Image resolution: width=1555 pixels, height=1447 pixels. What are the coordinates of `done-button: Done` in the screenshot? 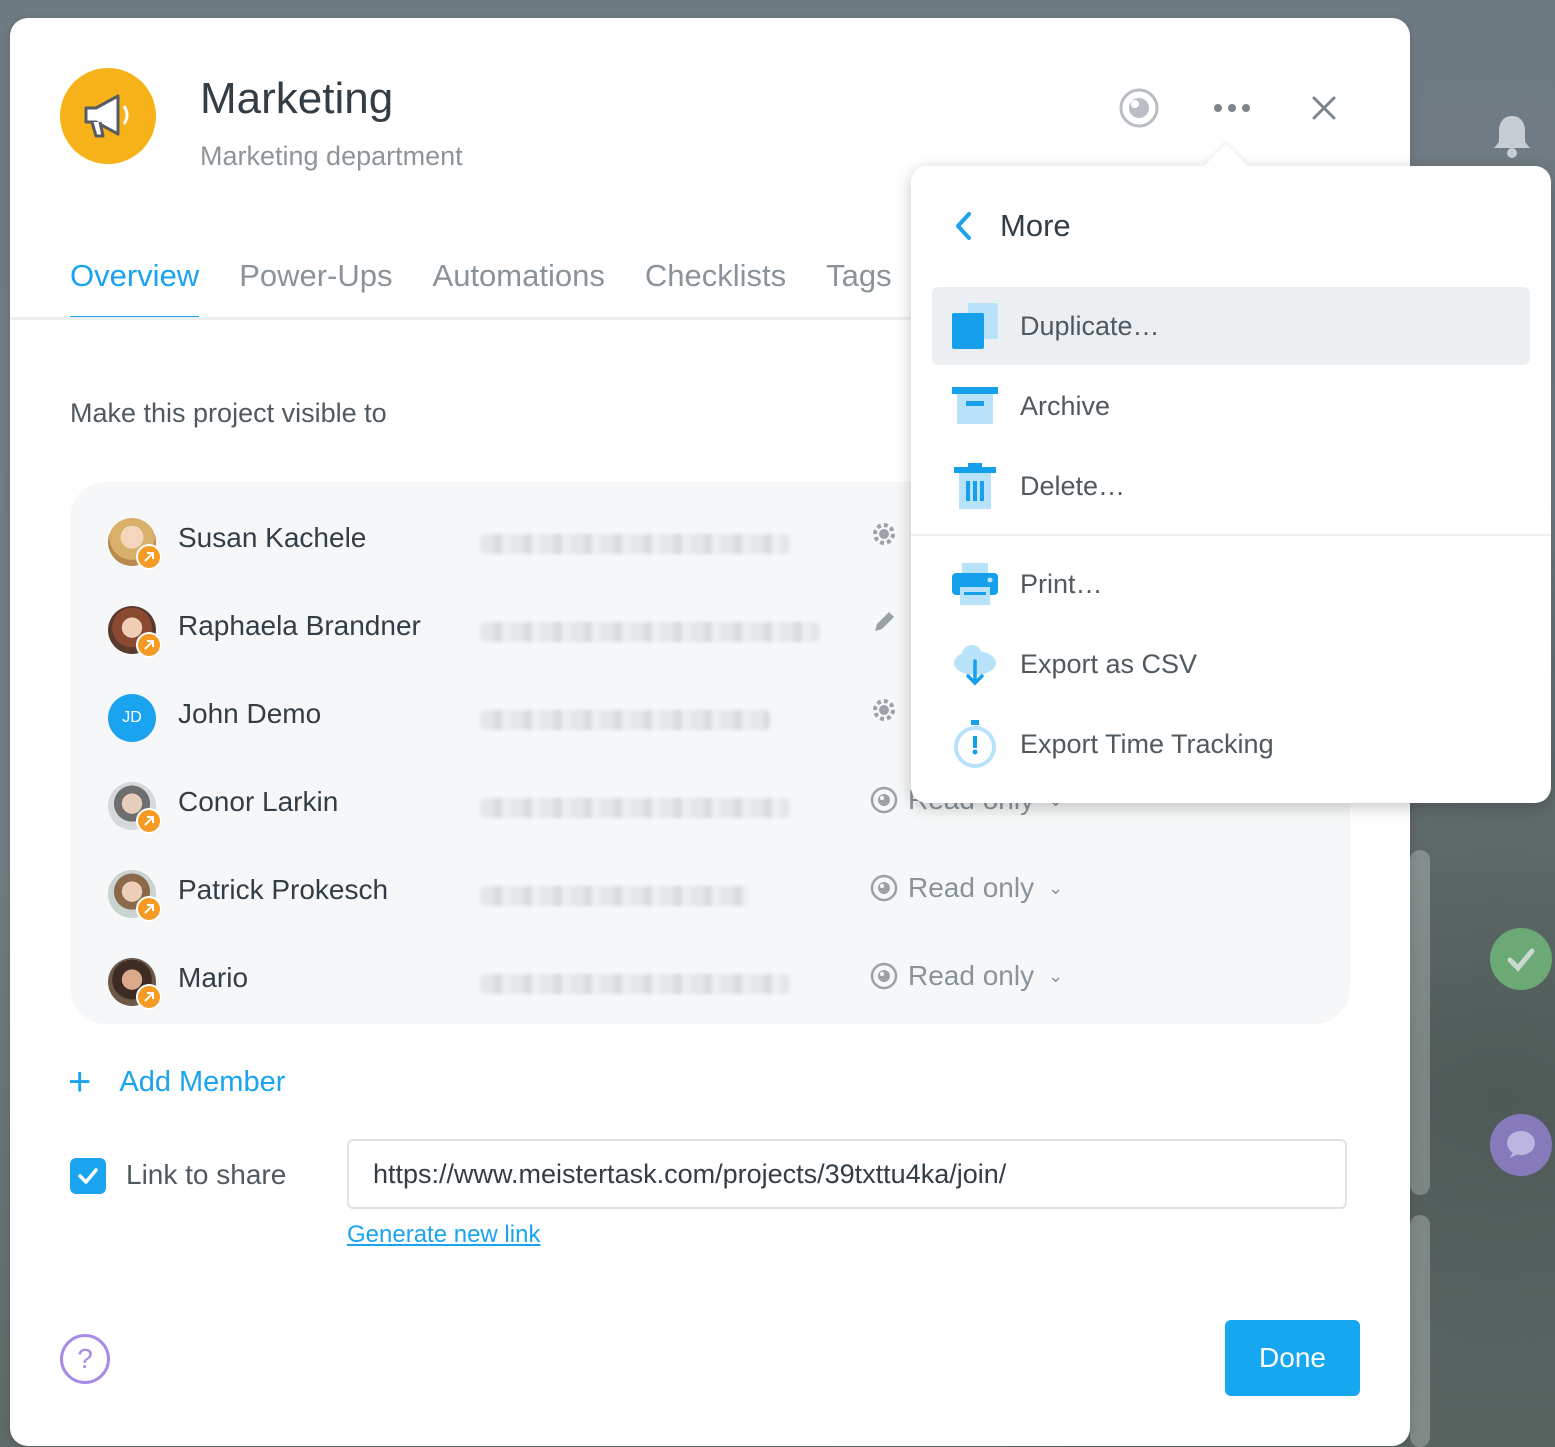 It's located at (1292, 1358).